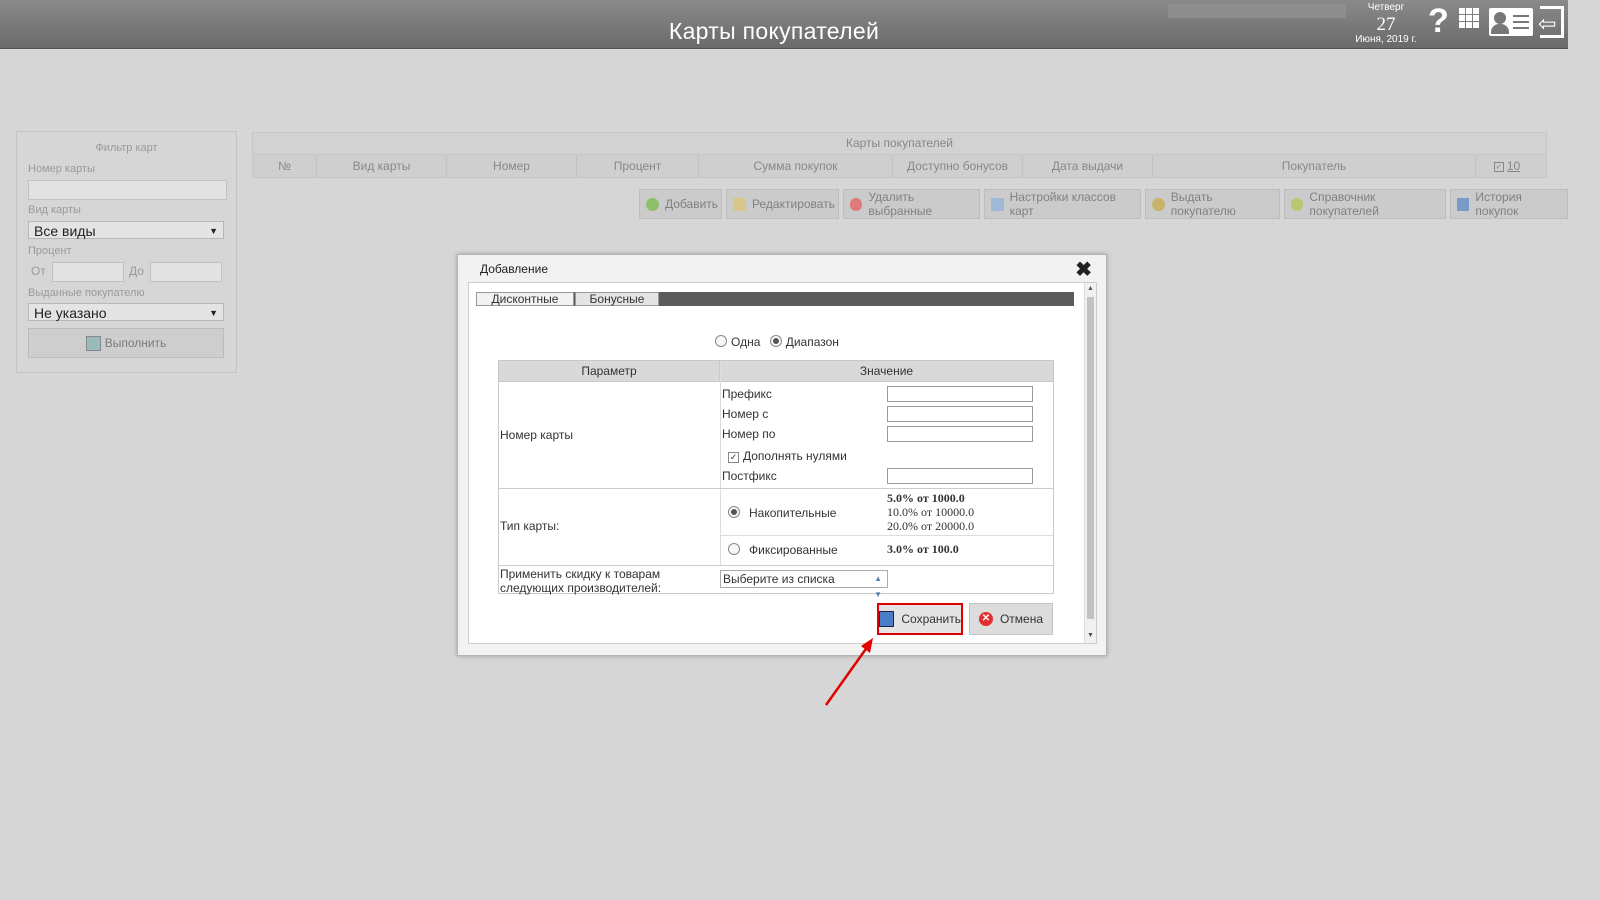 This screenshot has width=1600, height=900. What do you see at coordinates (530, 526) in the screenshot?
I see `card-type-param-label: Тип карты:` at bounding box center [530, 526].